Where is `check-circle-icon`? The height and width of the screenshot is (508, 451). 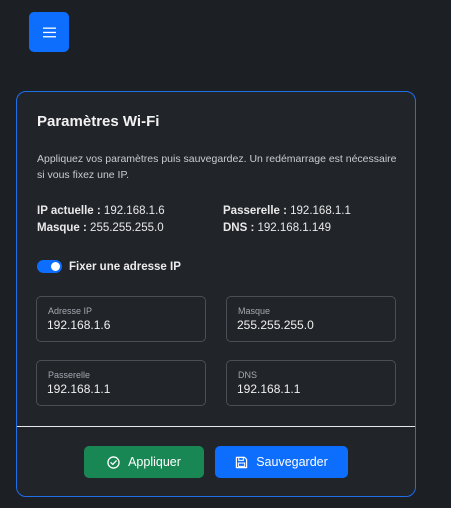
check-circle-icon is located at coordinates (113, 462).